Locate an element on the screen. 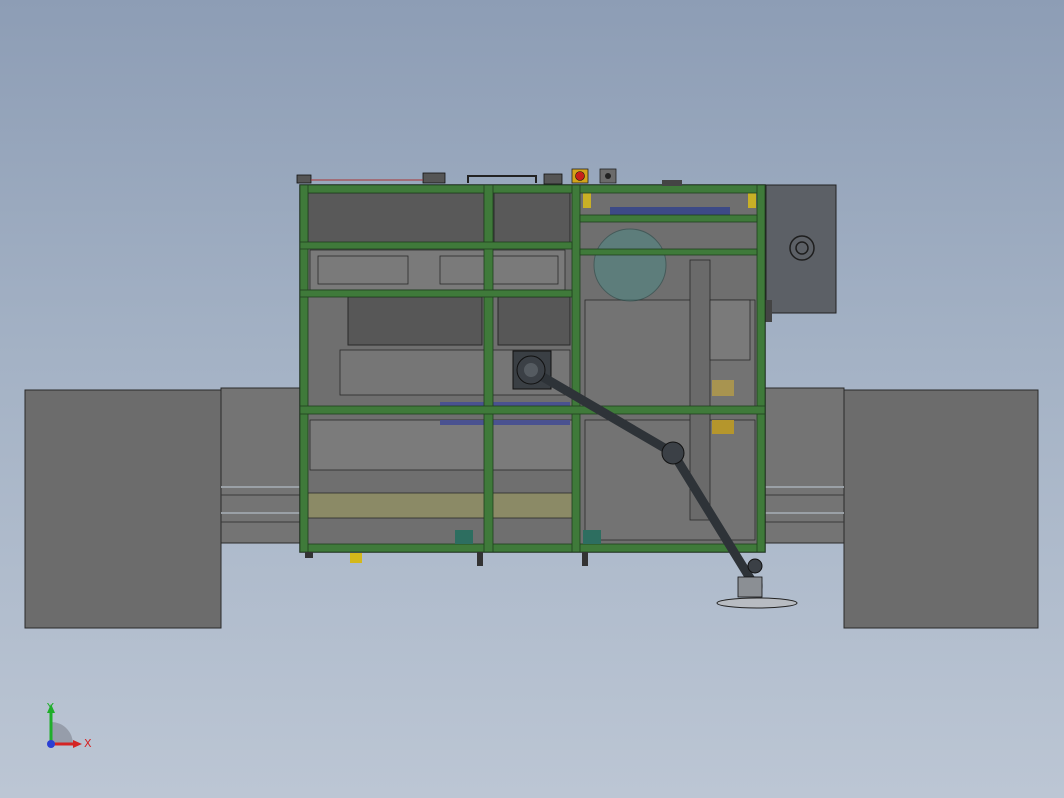 This screenshot has width=1064, height=798. z-axis-dot is located at coordinates (51, 744).